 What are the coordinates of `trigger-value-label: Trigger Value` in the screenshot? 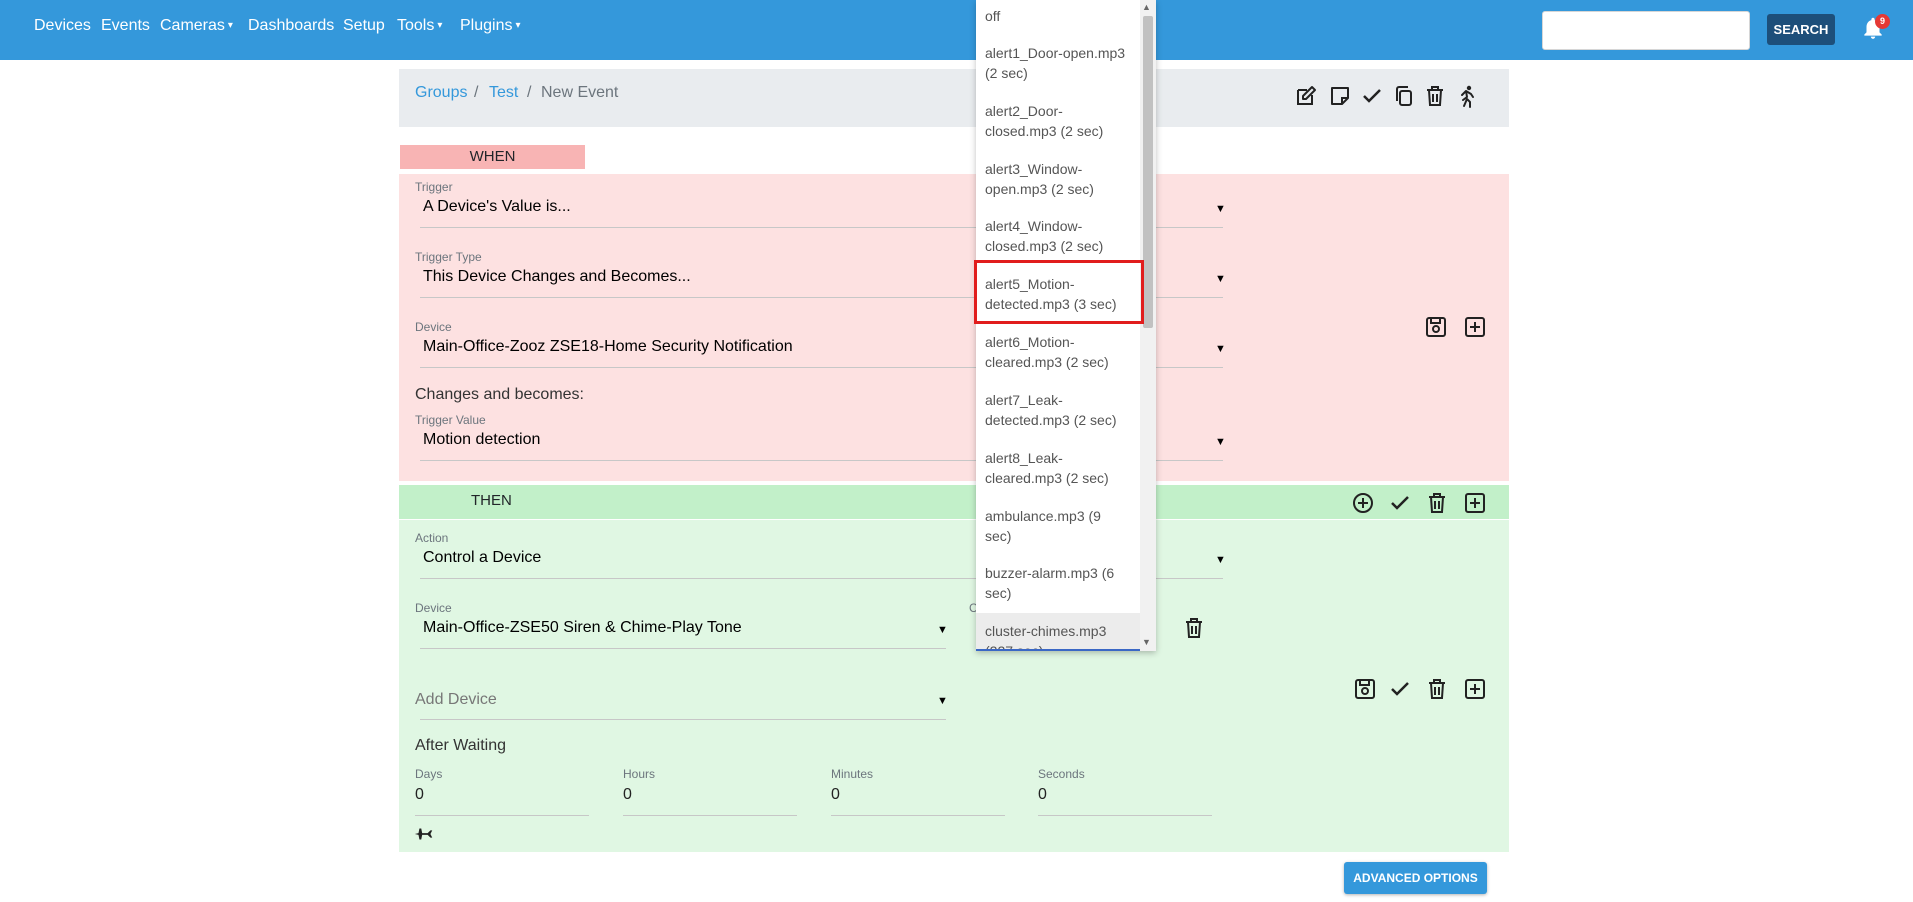 It's located at (450, 420).